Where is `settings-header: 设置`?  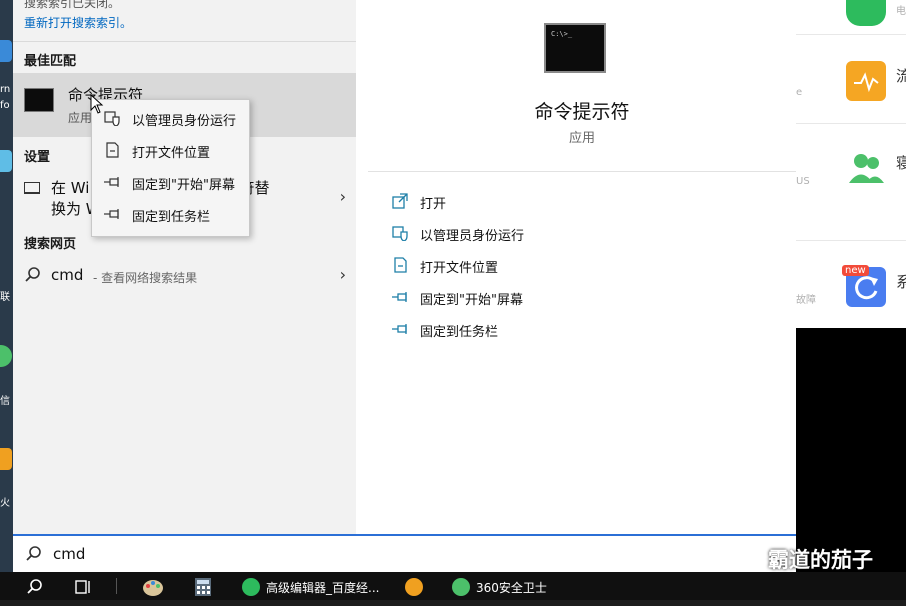
settings-header: 设置 is located at coordinates (37, 157).